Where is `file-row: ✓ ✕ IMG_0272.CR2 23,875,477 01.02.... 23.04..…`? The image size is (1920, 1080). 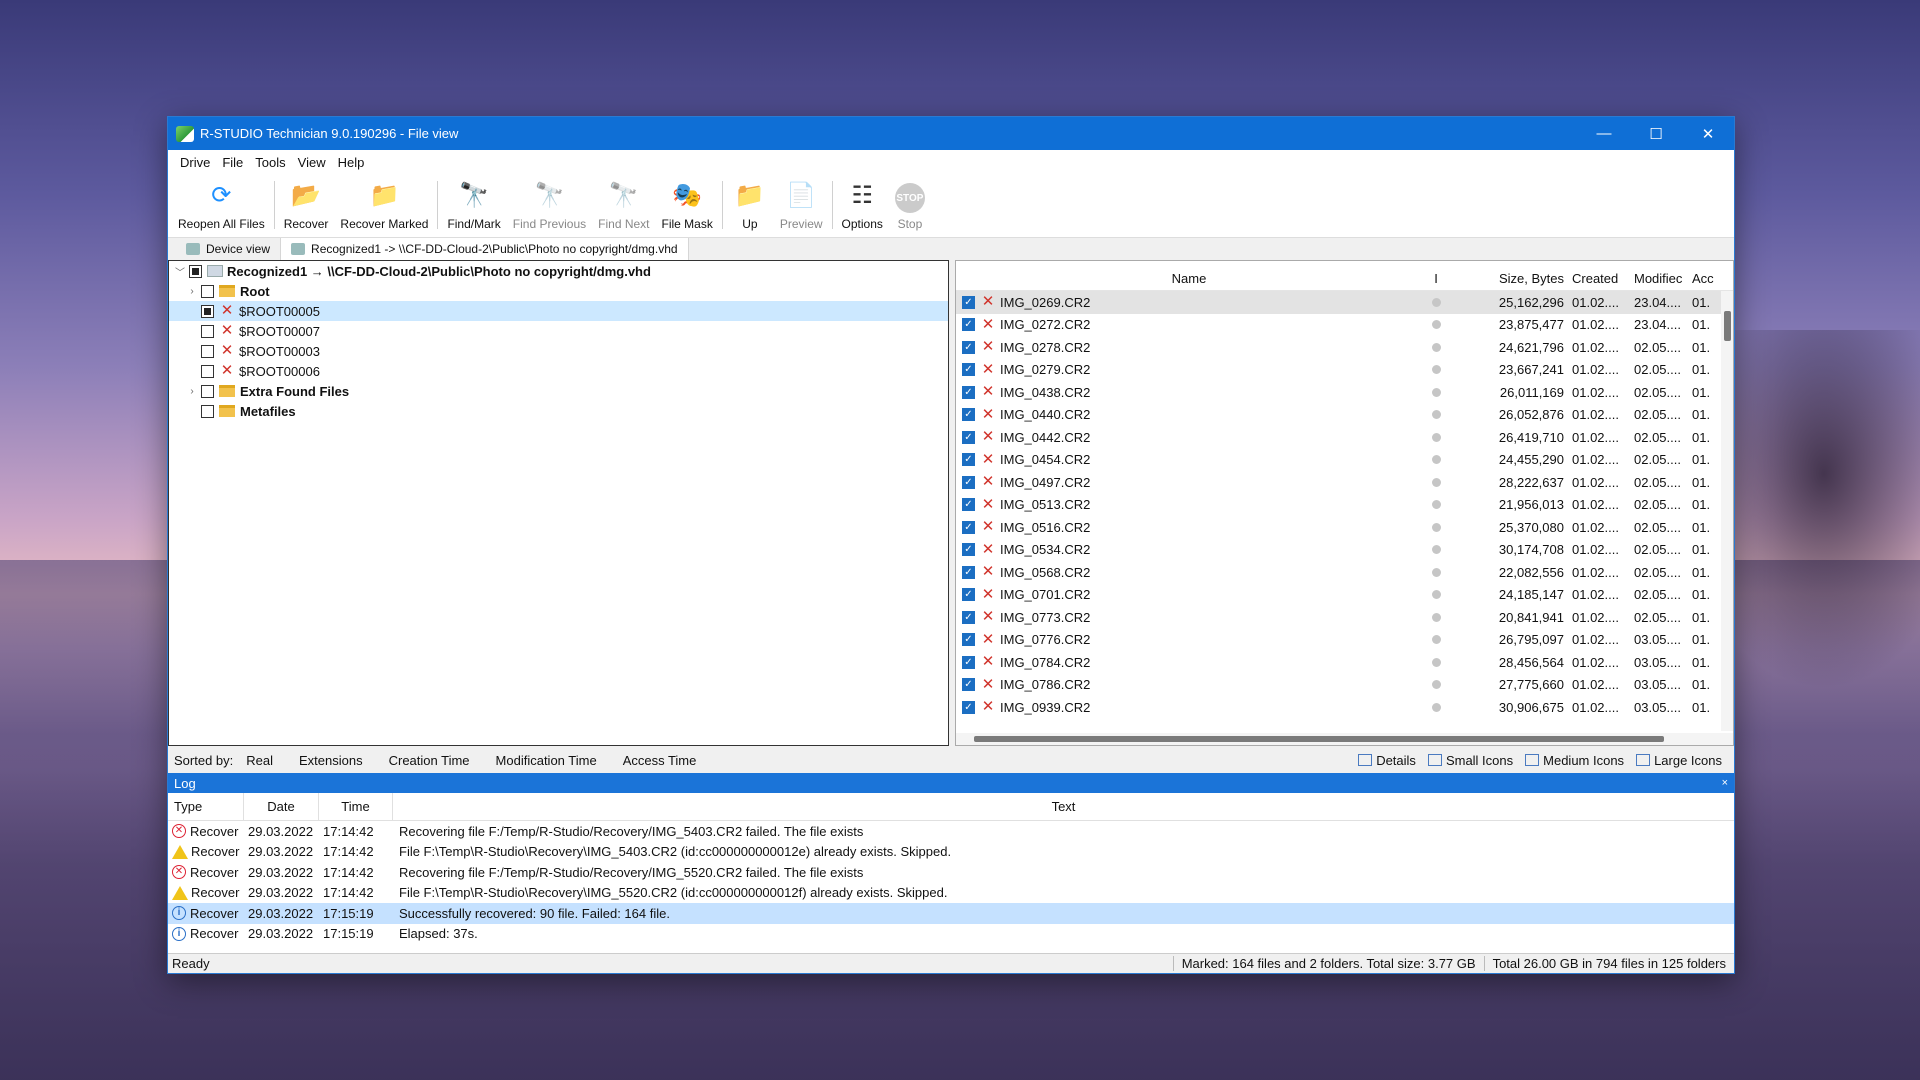 file-row: ✓ ✕ IMG_0272.CR2 23,875,477 01.02.... 23.04..… is located at coordinates (1344, 325).